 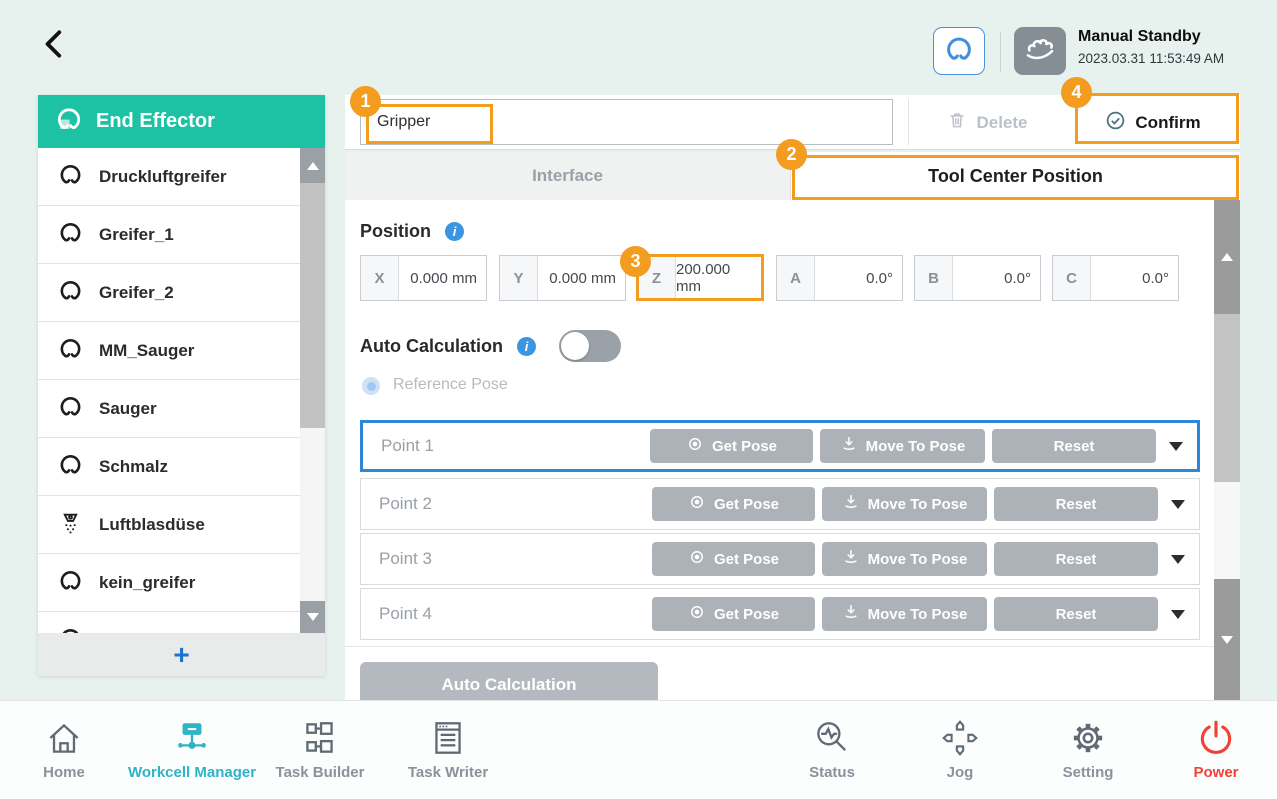 What do you see at coordinates (320, 772) in the screenshot?
I see `nav-label: Task Builder` at bounding box center [320, 772].